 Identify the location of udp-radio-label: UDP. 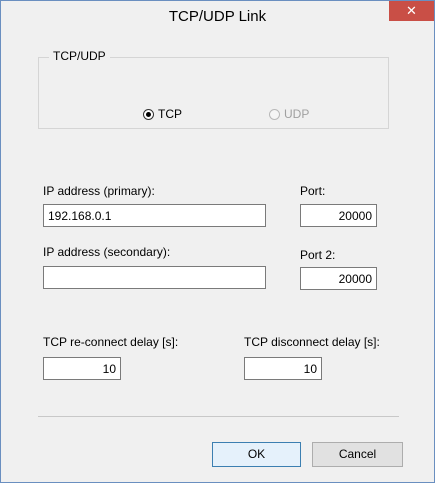
(297, 114).